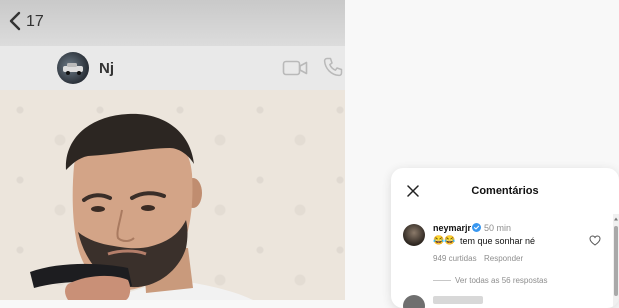  Describe the element at coordinates (16, 21) in the screenshot. I see `chevron-left-icon` at that location.